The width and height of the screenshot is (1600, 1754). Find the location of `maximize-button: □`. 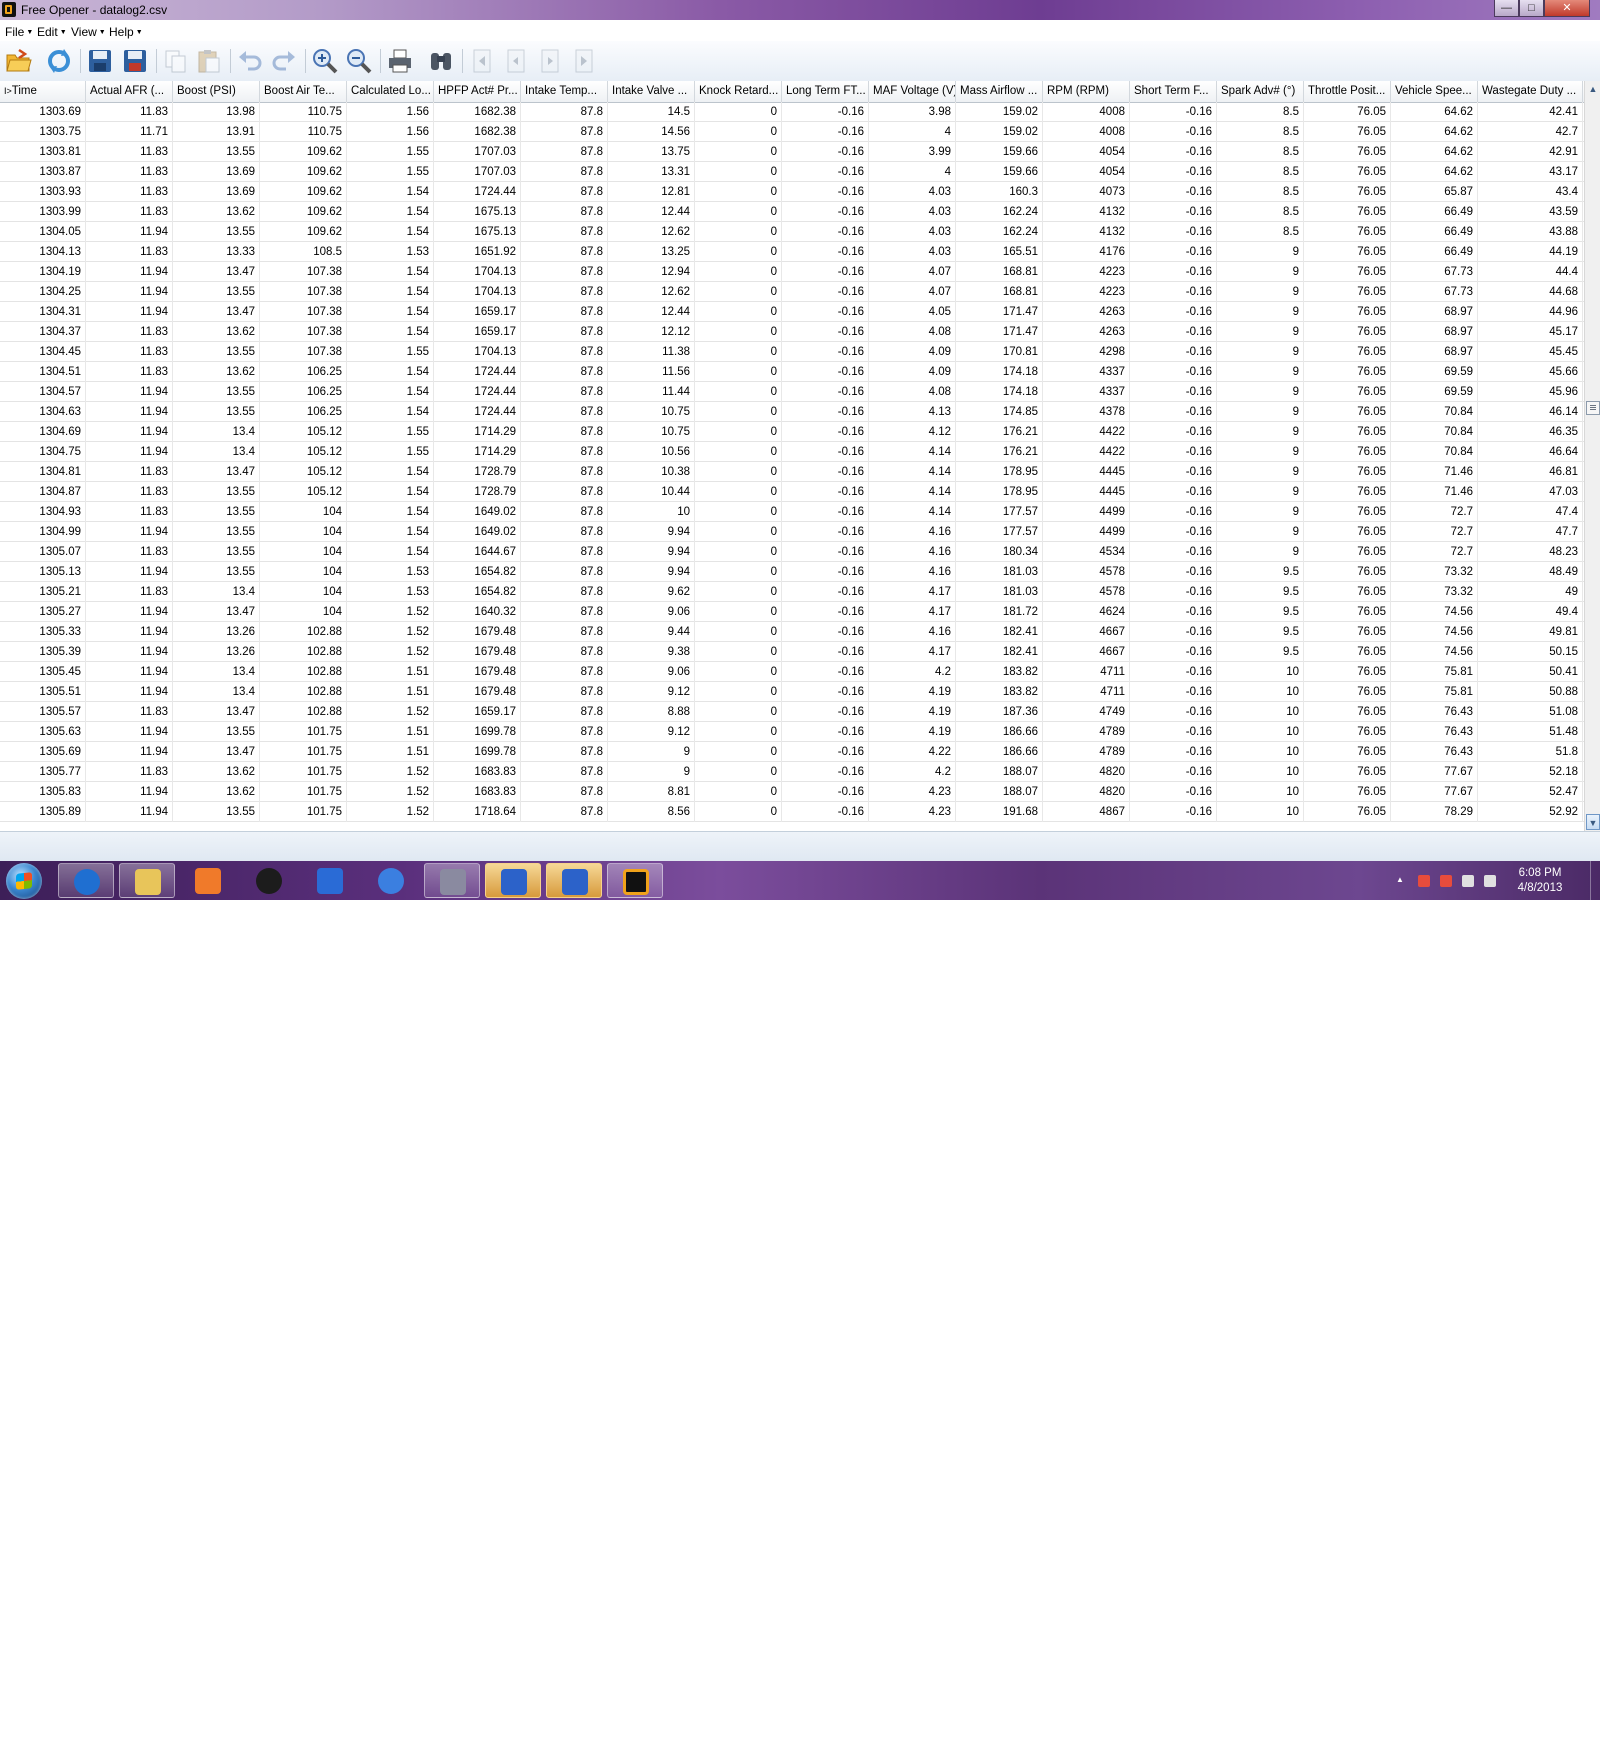

maximize-button: □ is located at coordinates (1531, 8).